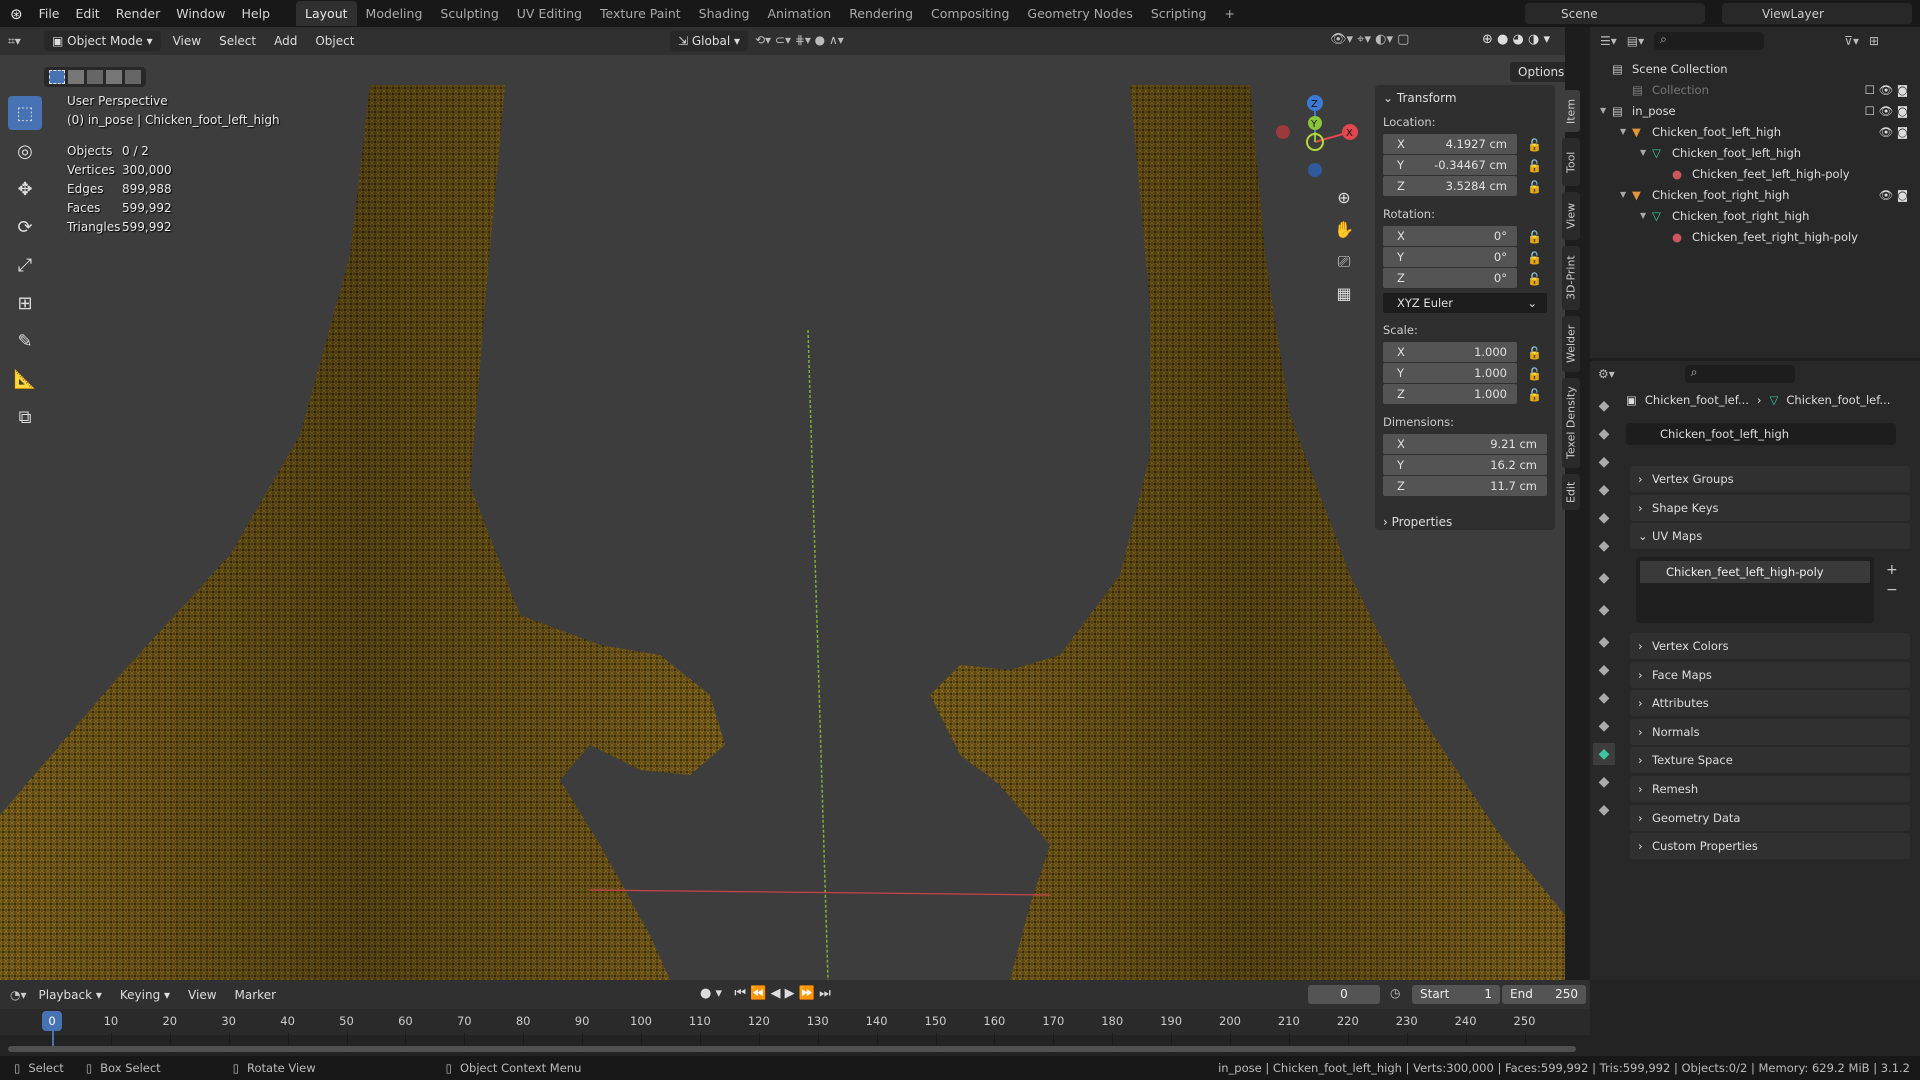 Image resolution: width=1920 pixels, height=1080 pixels. Describe the element at coordinates (76, 77) in the screenshot. I see `select-extend-icon` at that location.